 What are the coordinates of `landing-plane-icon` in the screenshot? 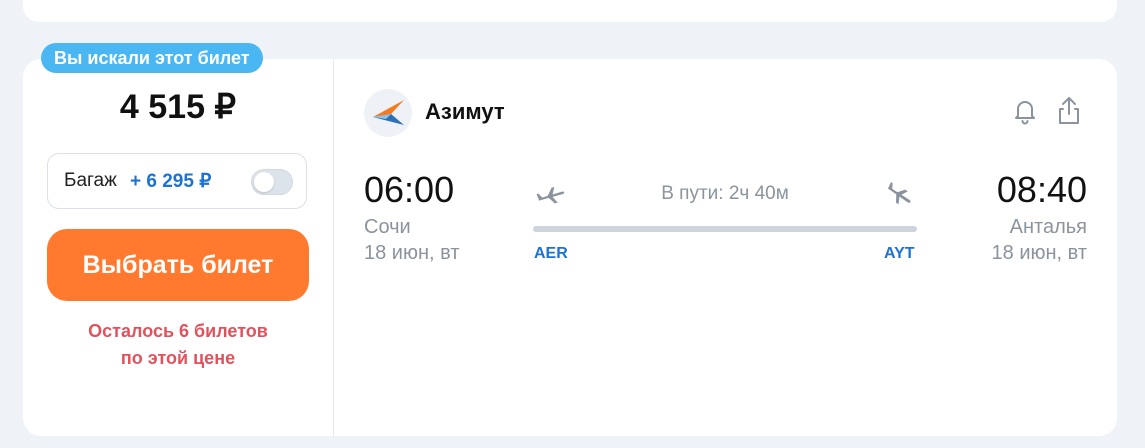 It's located at (899, 195).